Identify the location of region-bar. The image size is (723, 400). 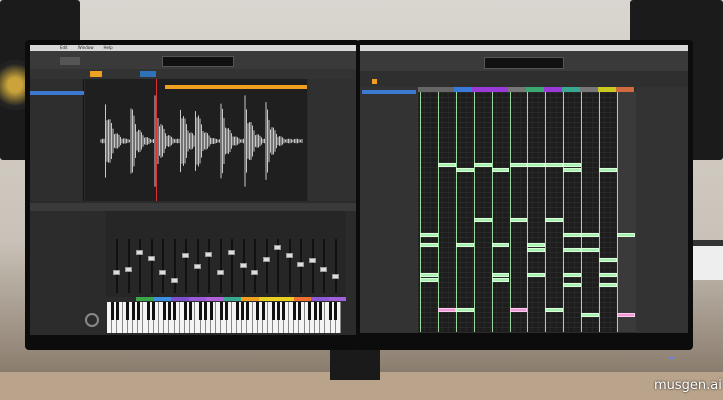
(236, 87).